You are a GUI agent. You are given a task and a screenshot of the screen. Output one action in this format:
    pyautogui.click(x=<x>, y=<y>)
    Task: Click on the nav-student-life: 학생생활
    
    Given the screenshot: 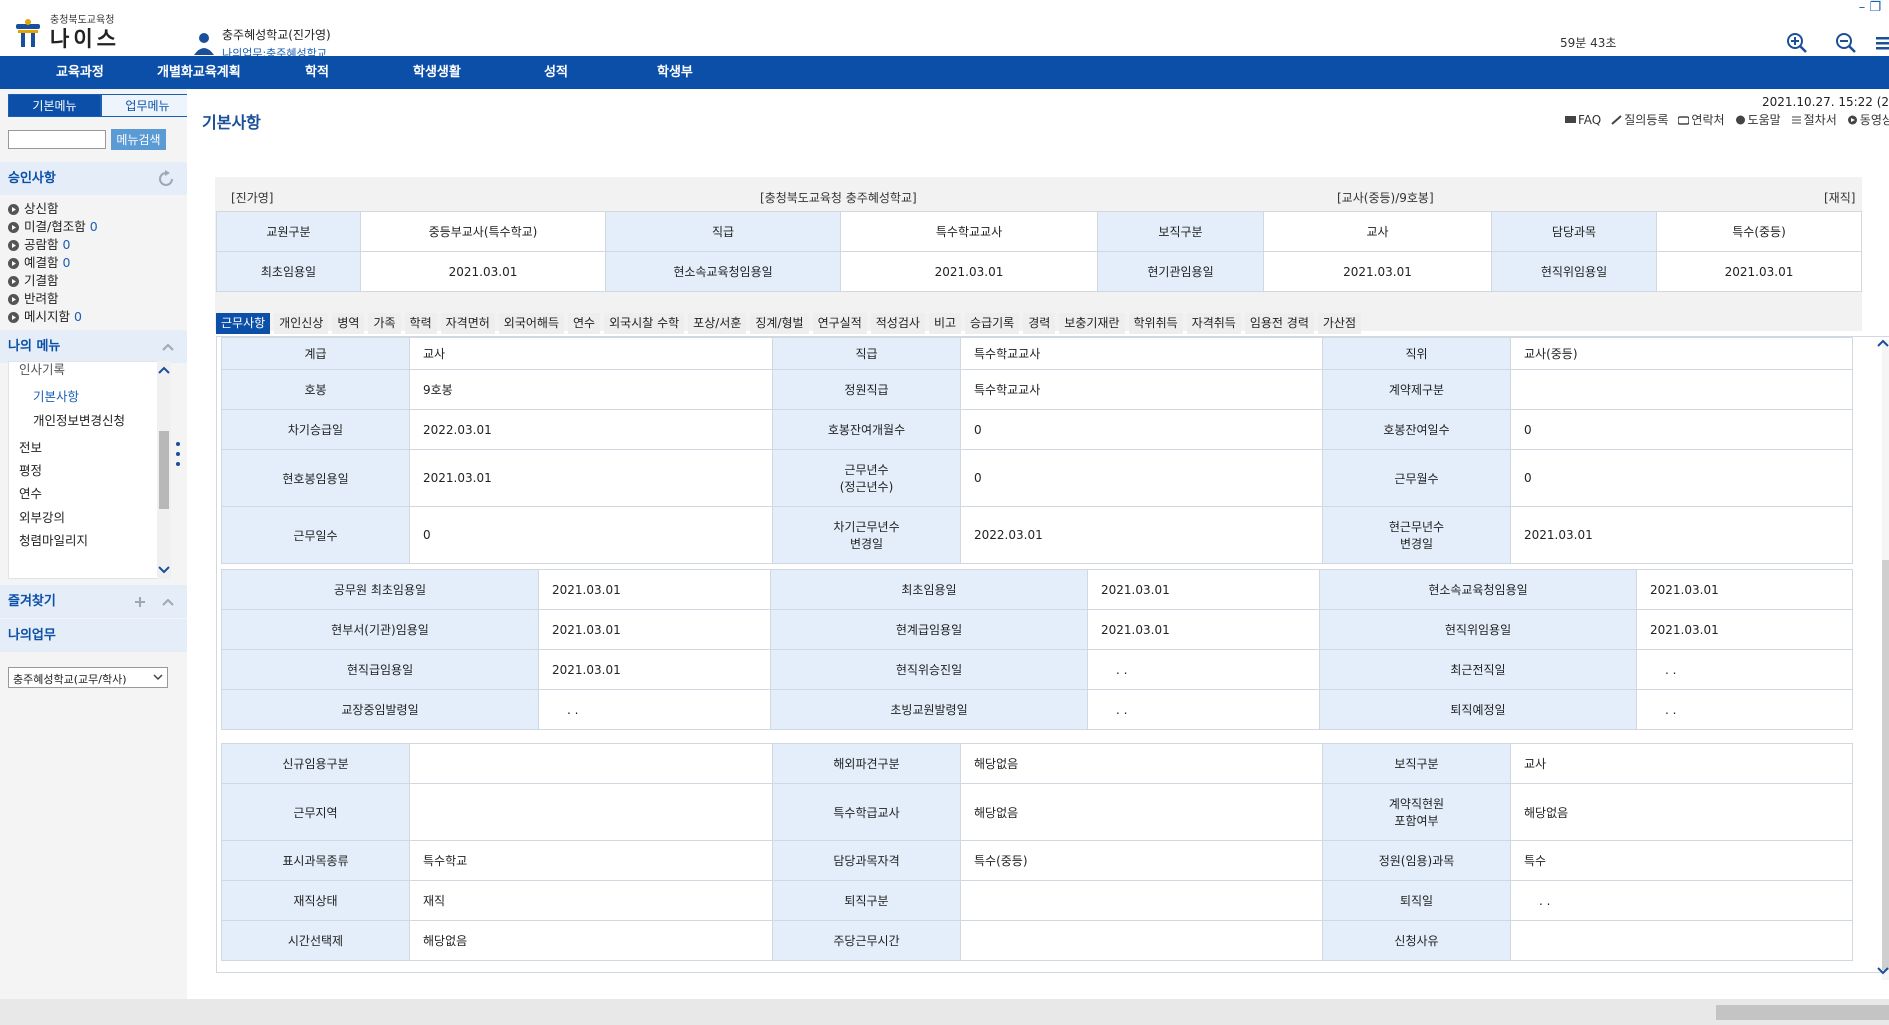 What is the action you would take?
    pyautogui.click(x=437, y=72)
    